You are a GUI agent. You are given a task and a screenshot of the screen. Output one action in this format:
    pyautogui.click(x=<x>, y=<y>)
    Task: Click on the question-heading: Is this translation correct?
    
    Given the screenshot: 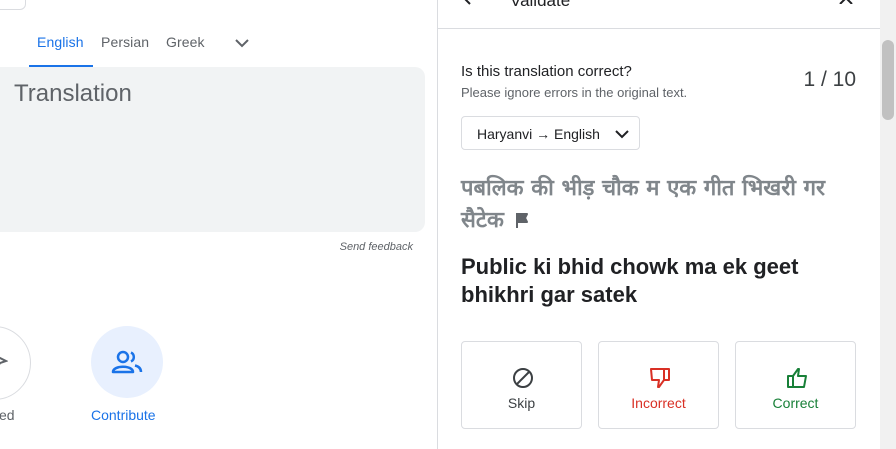 What is the action you would take?
    pyautogui.click(x=546, y=71)
    